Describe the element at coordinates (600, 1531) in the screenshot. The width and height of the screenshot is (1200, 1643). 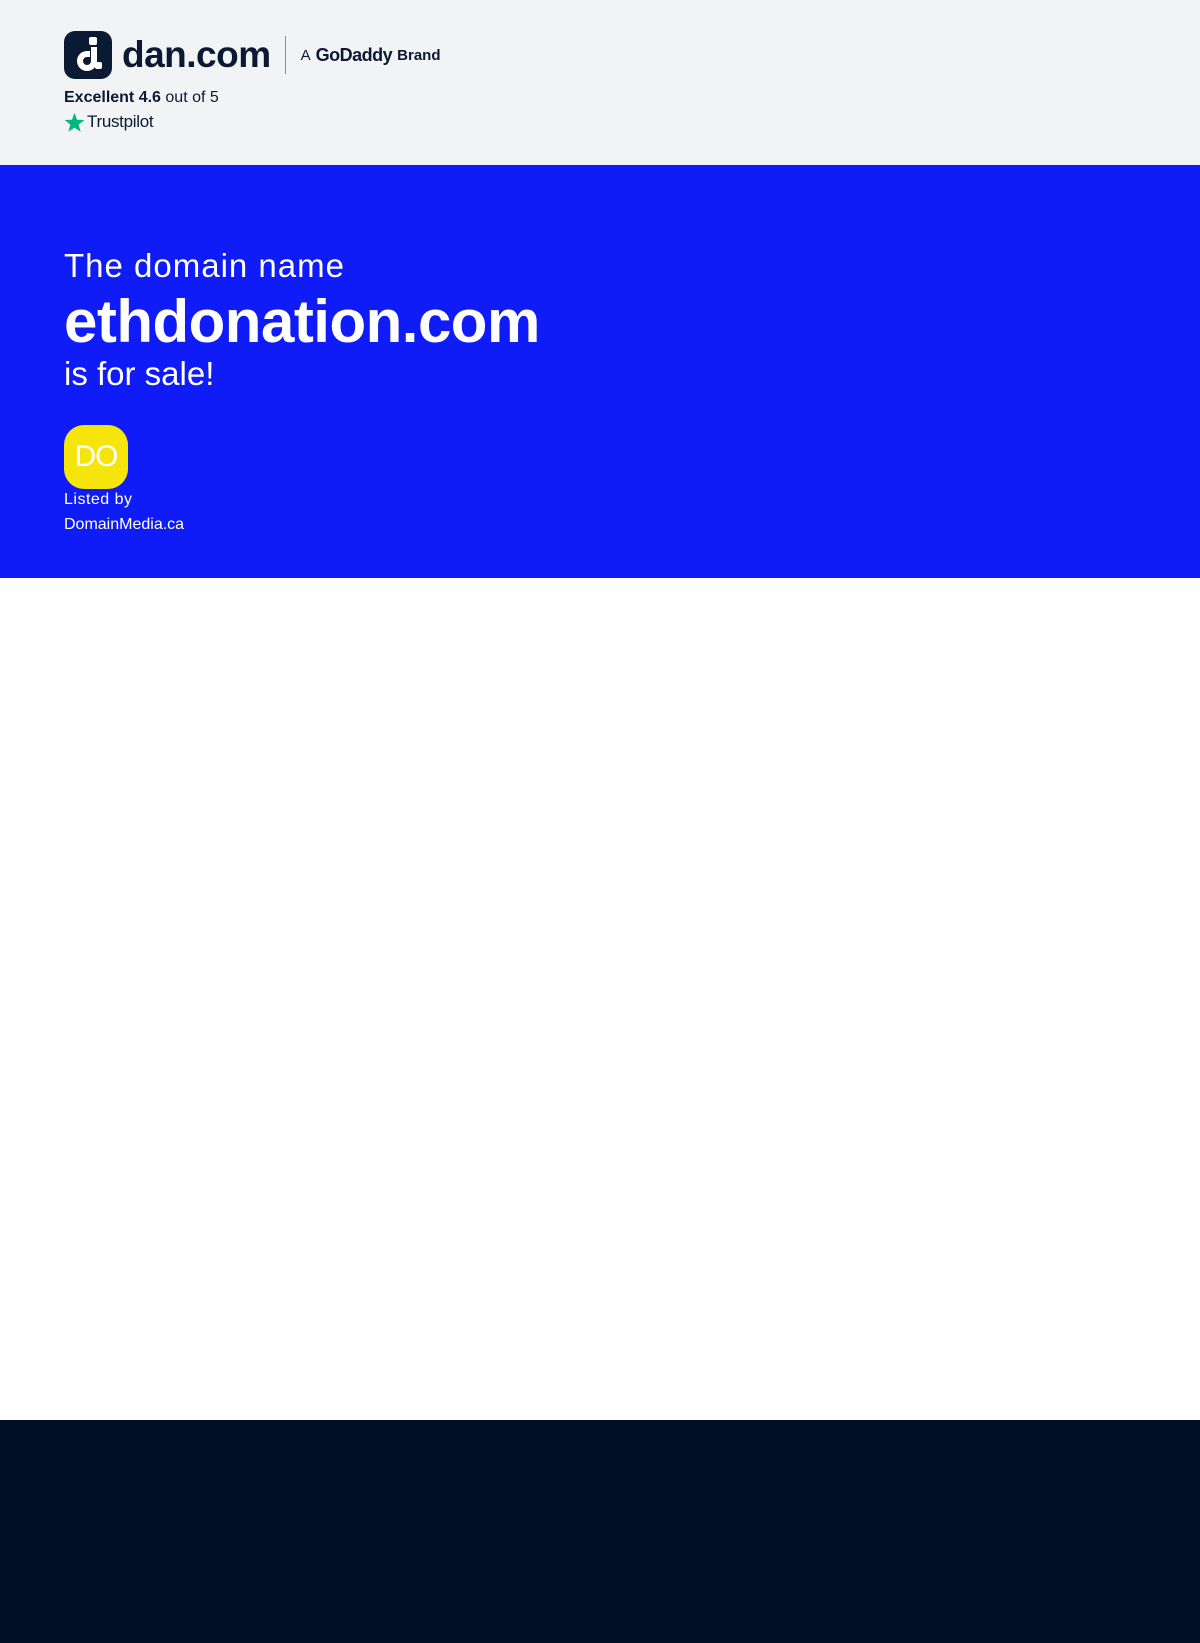
I see `site-footer` at that location.